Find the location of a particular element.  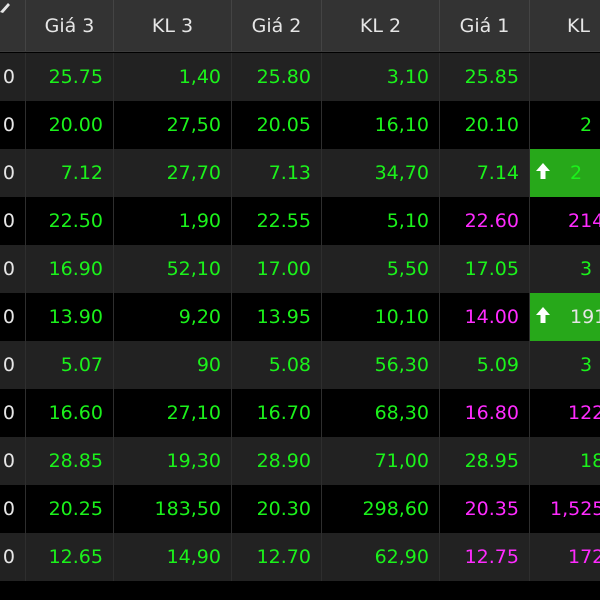

table-row: 0 25.75 1,40 25.80 3,10 25.85 is located at coordinates (300, 77).